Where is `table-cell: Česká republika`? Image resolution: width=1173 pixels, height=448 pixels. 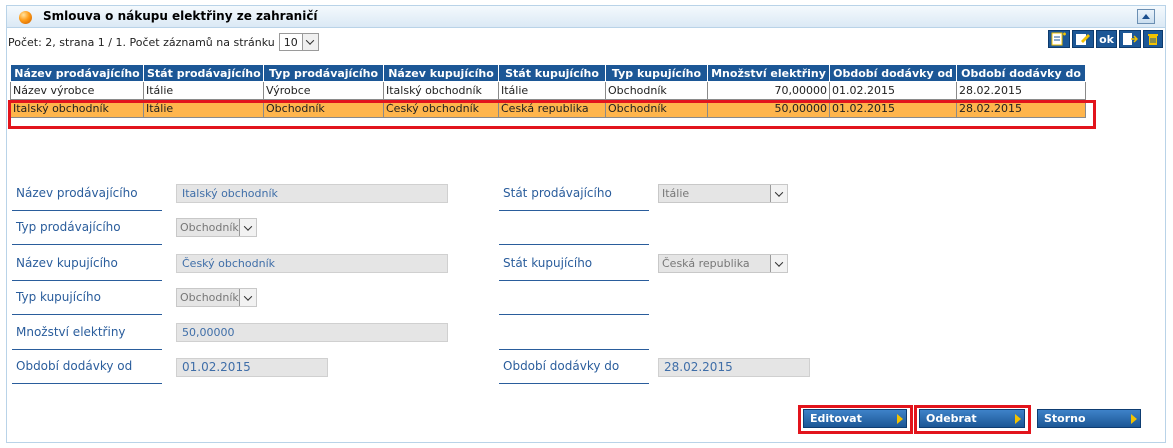
table-cell: Česká republika is located at coordinates (552, 108).